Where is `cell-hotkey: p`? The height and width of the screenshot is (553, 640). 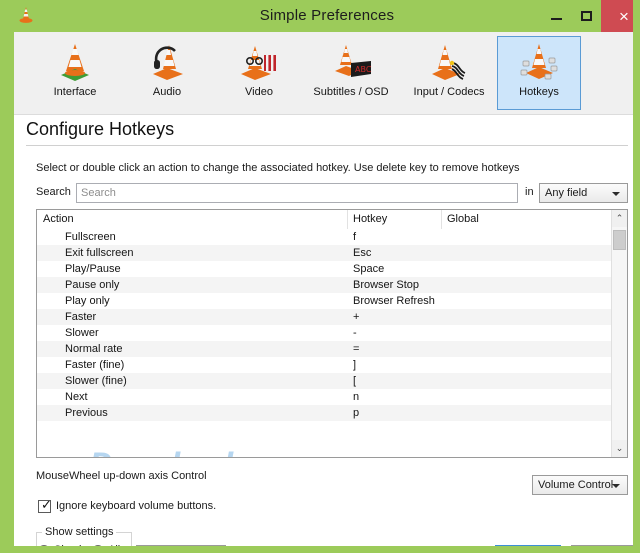 cell-hotkey: p is located at coordinates (356, 413).